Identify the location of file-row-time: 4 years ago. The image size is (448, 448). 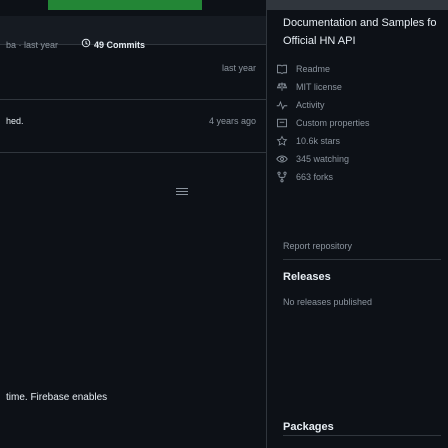
(232, 121).